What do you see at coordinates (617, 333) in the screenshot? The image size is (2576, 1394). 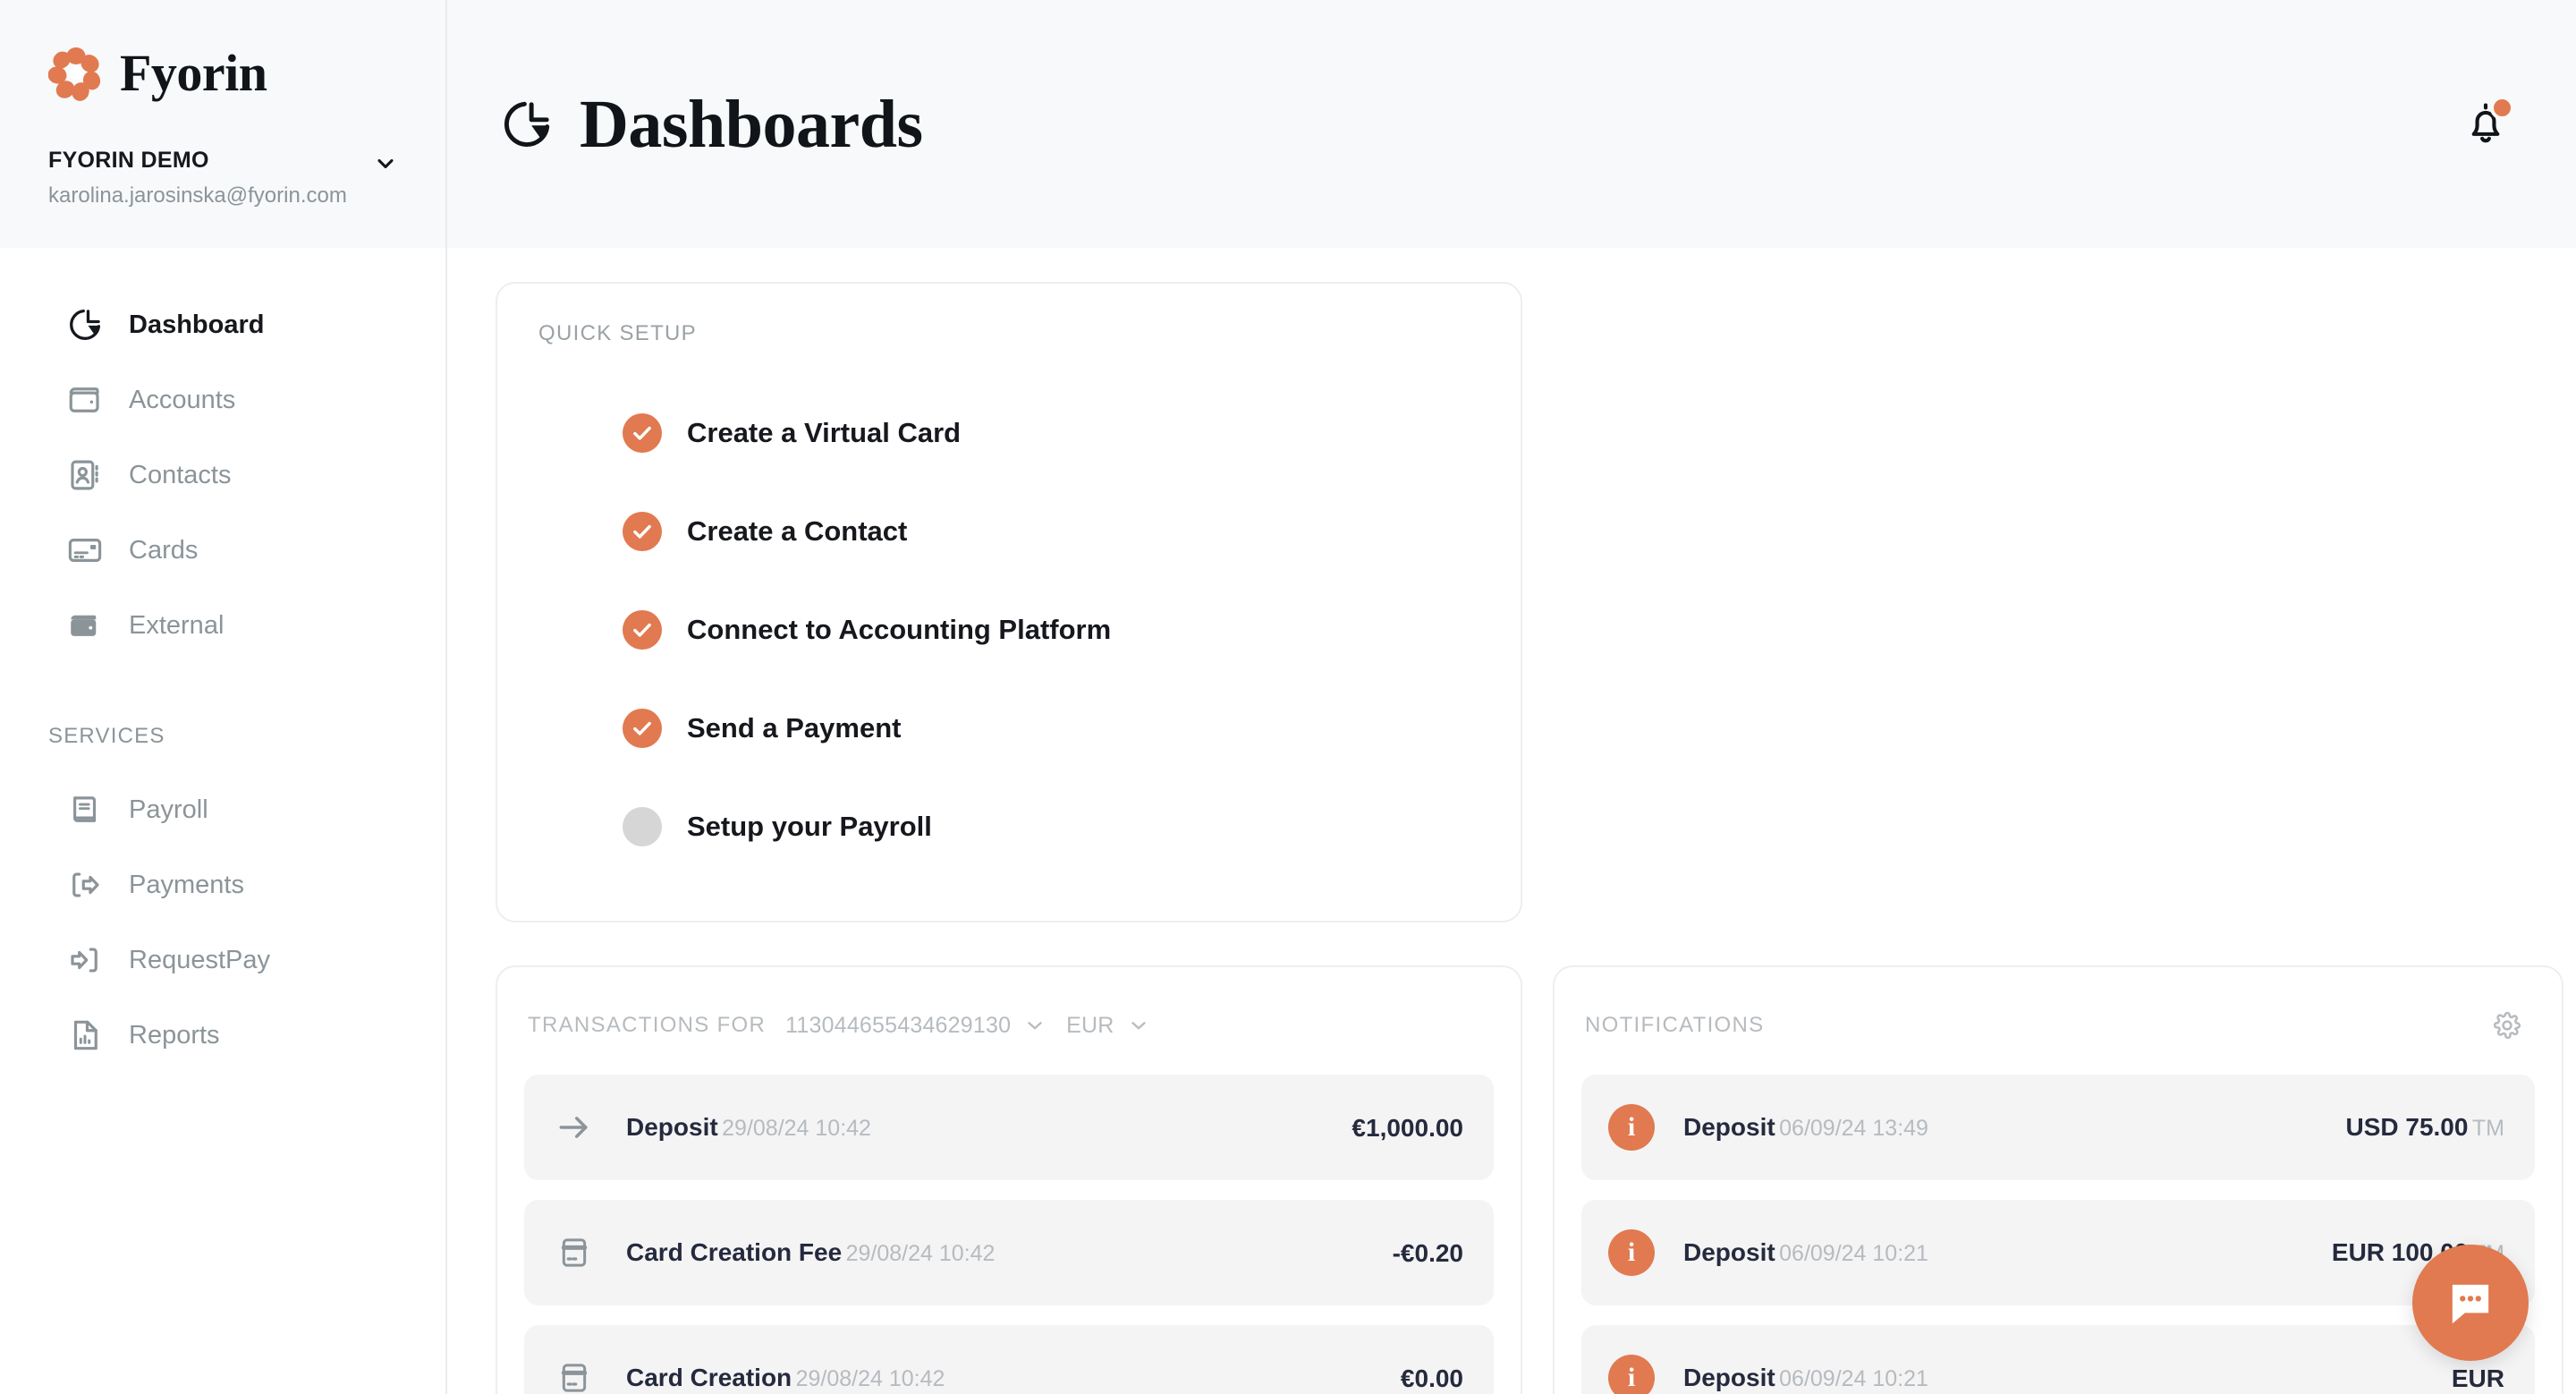 I see `quick-setup-label: QUICK SETUP` at bounding box center [617, 333].